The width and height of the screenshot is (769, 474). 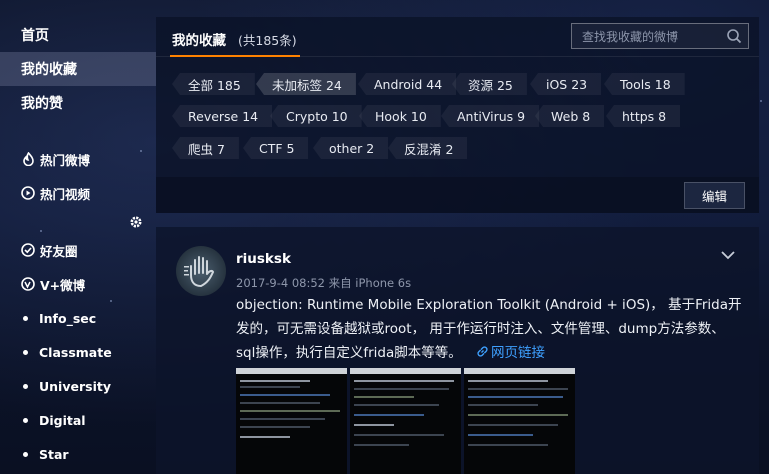 I want to click on edit-button: 编辑, so click(x=714, y=195).